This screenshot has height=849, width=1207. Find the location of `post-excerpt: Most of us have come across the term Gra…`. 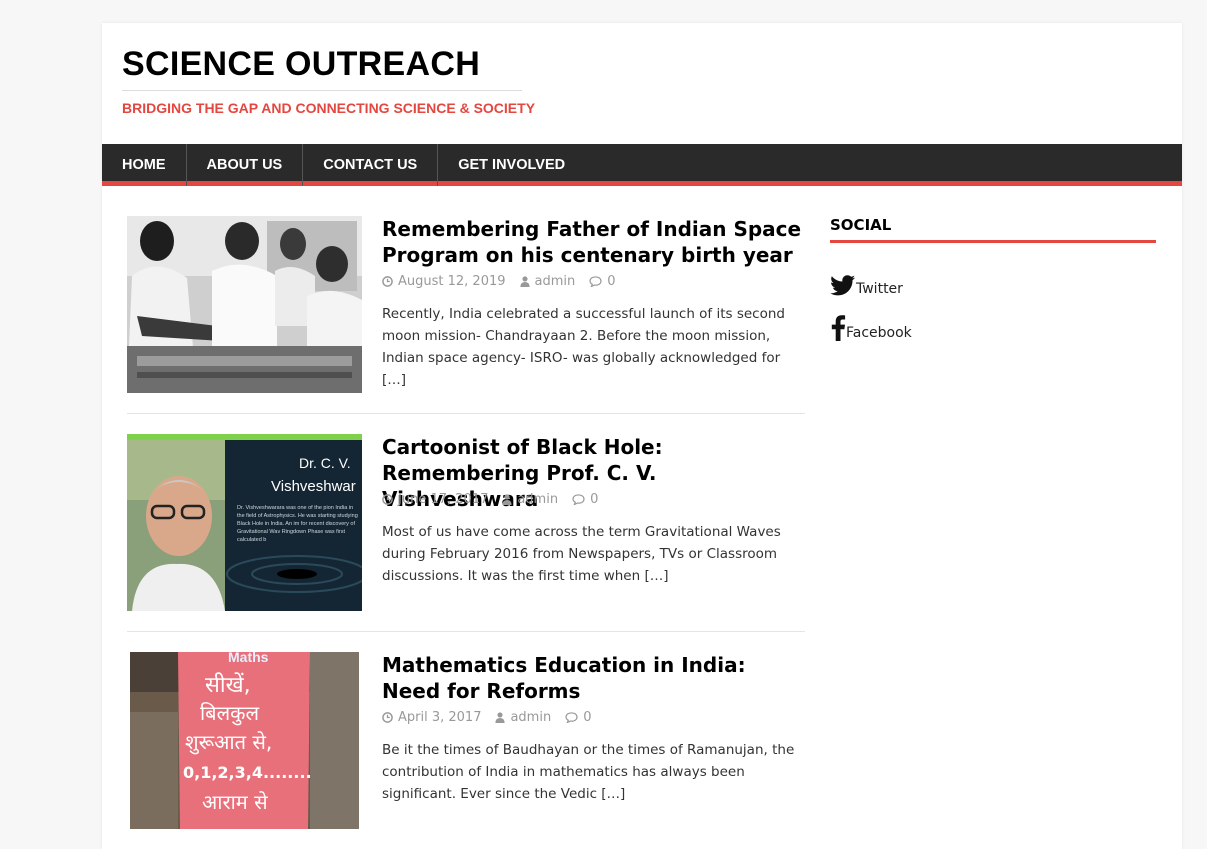

post-excerpt: Most of us have come across the term Gra… is located at coordinates (581, 554).